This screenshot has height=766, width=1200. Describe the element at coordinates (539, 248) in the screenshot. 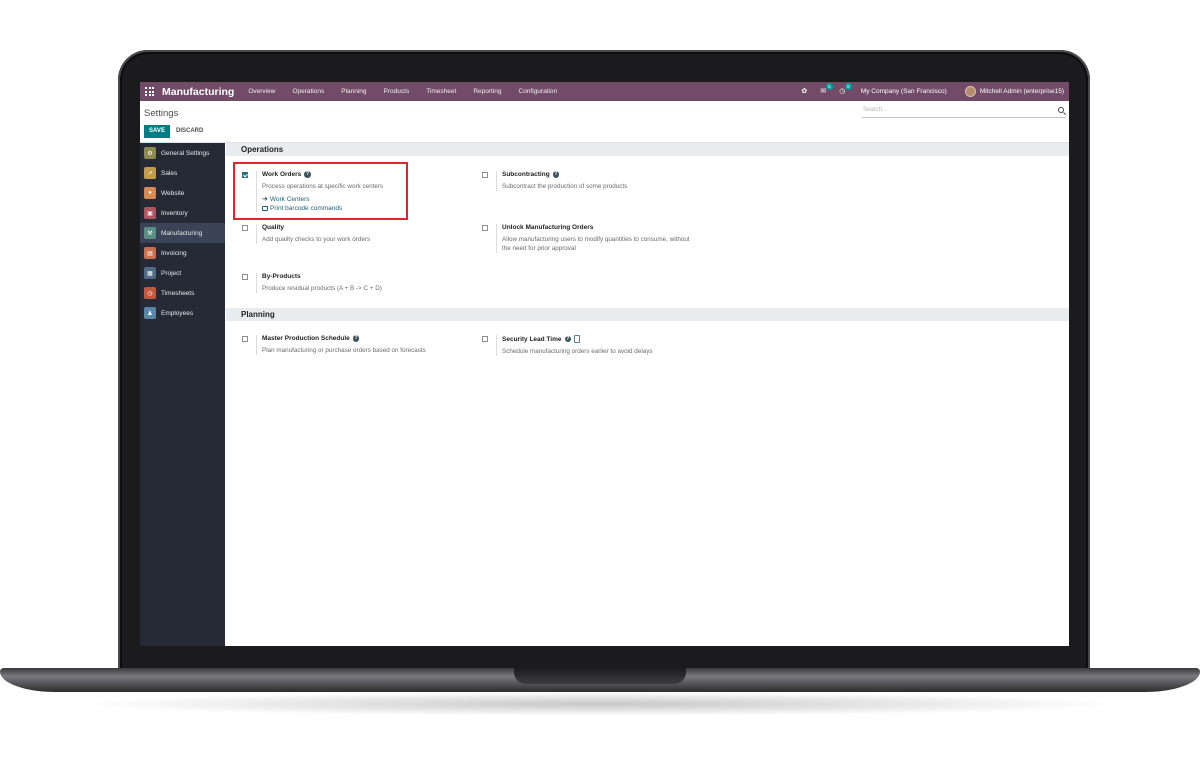

I see `unlock-mo-desc-line2: the need for prior approval` at that location.